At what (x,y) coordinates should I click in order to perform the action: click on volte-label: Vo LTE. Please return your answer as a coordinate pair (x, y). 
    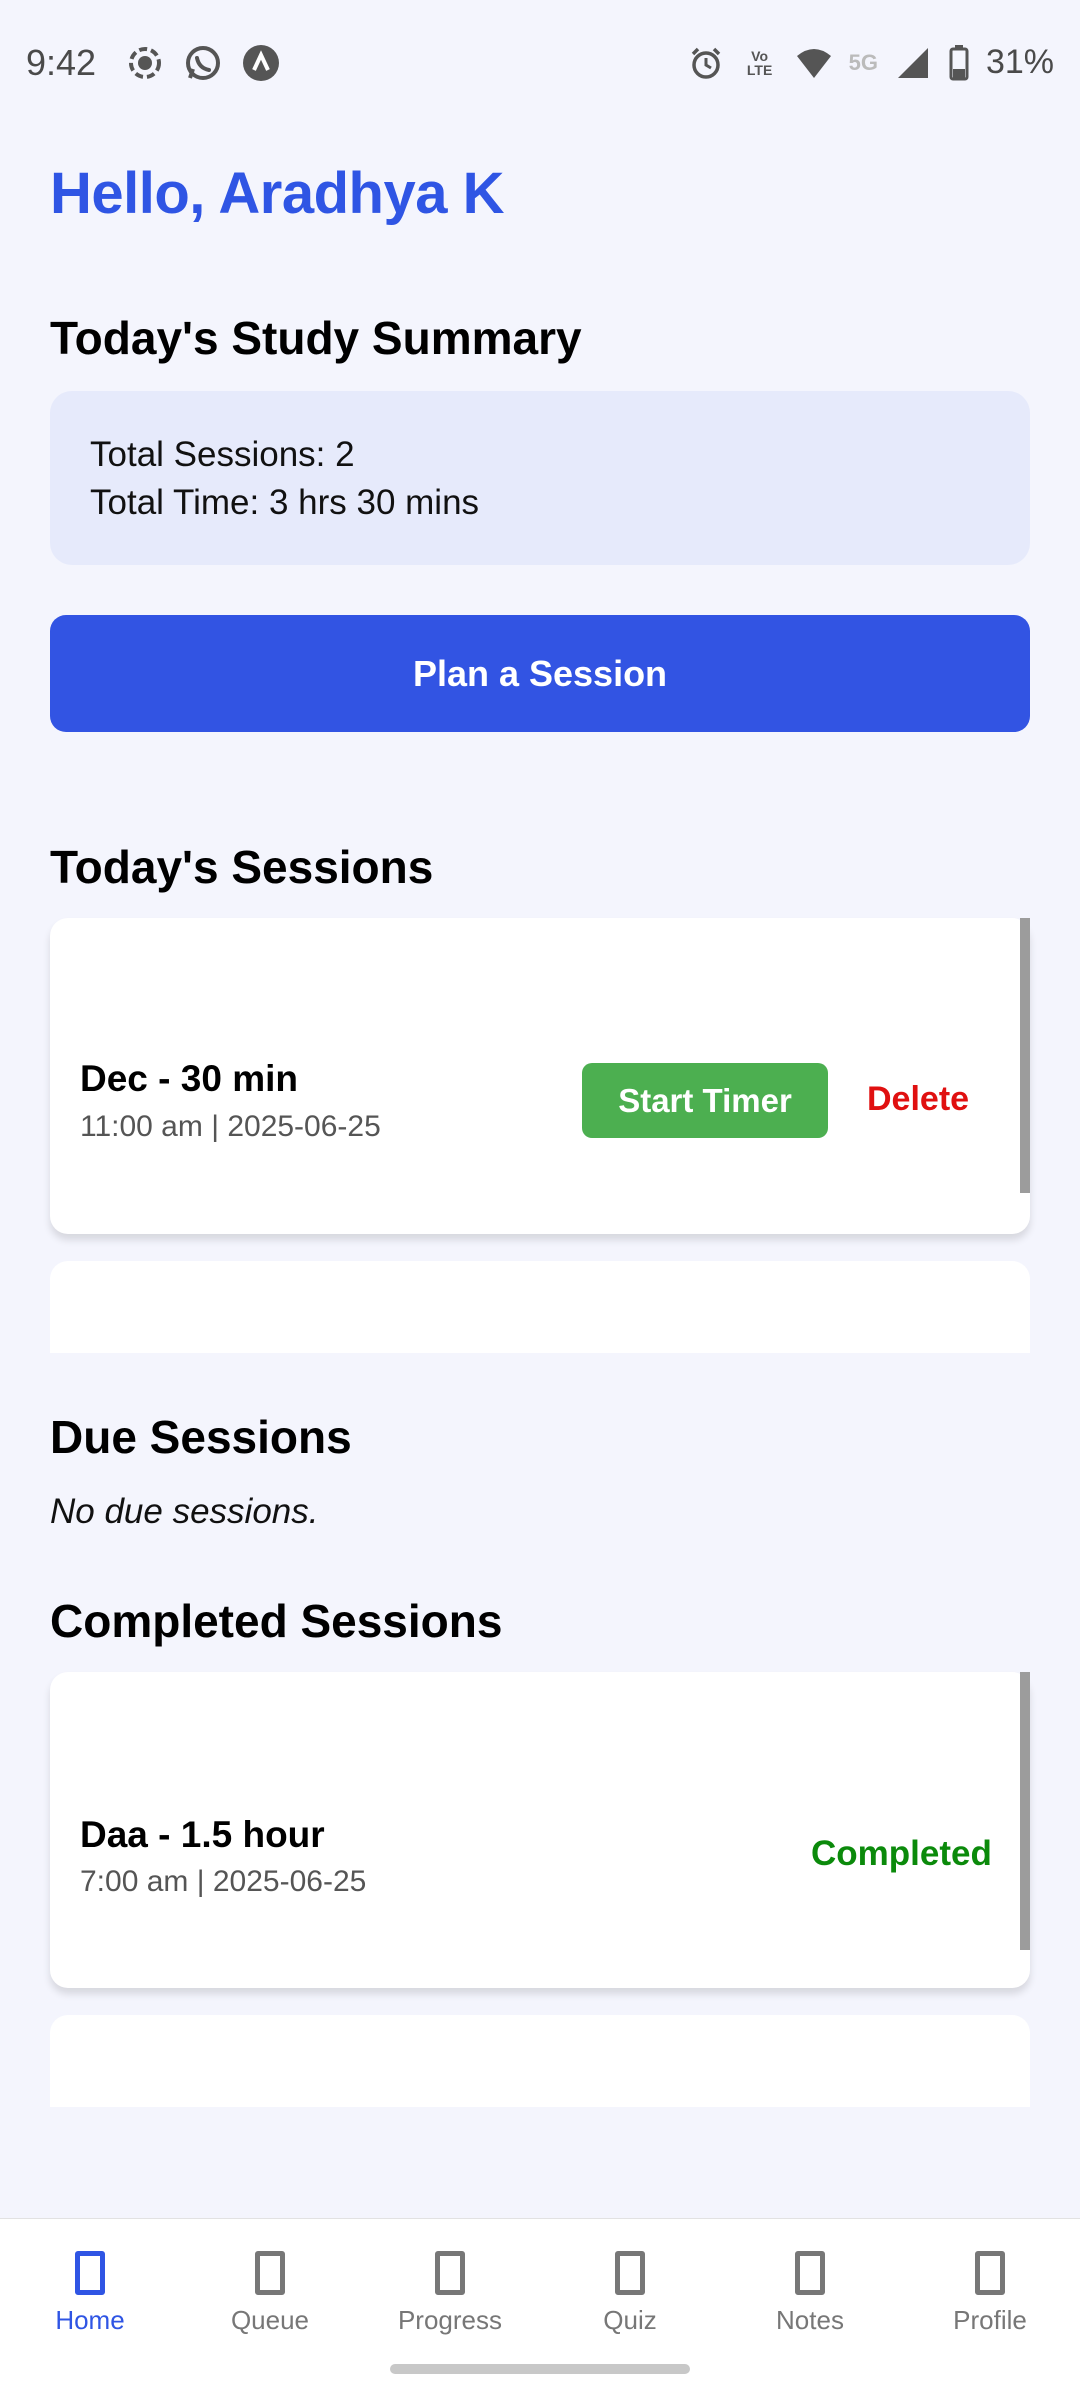
    Looking at the image, I should click on (759, 62).